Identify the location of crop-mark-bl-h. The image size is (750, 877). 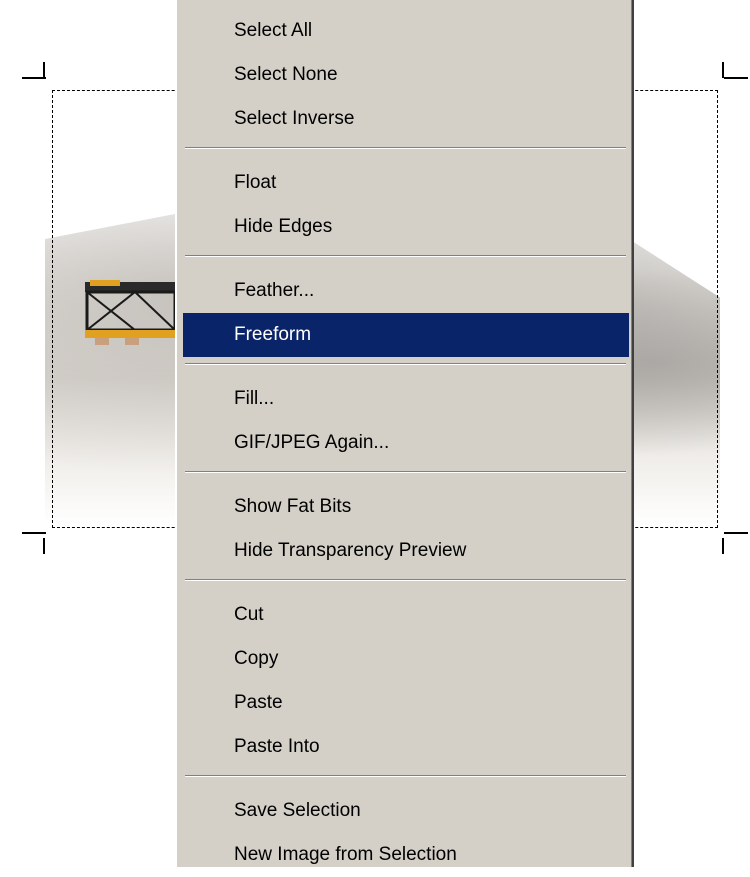
(34, 533).